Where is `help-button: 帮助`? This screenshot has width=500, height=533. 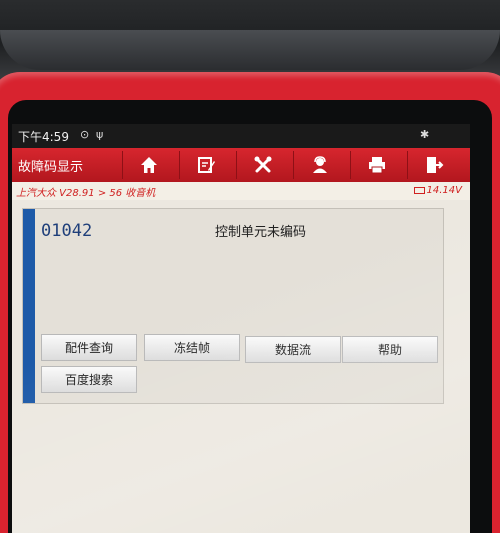
help-button: 帮助 is located at coordinates (390, 349).